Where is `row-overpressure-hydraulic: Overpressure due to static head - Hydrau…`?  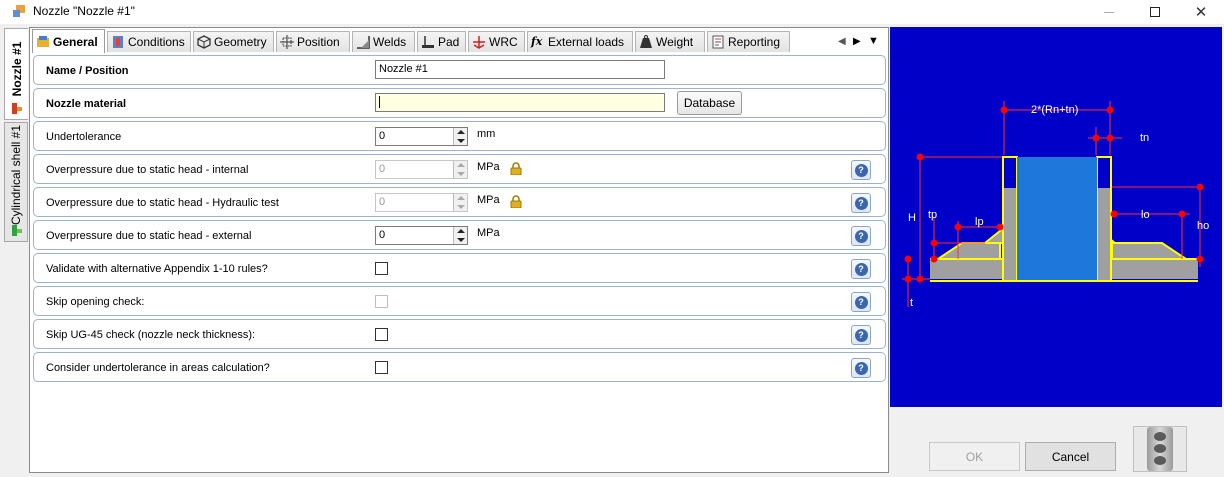 row-overpressure-hydraulic: Overpressure due to static head - Hydrau… is located at coordinates (459, 202).